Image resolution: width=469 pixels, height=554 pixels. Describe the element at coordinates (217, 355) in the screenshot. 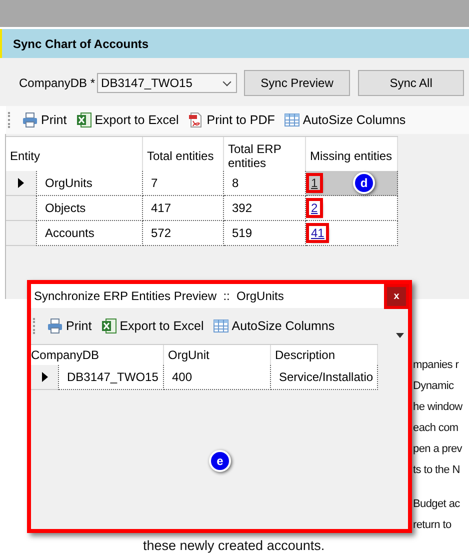

I see `column-header: OrgUnit` at that location.